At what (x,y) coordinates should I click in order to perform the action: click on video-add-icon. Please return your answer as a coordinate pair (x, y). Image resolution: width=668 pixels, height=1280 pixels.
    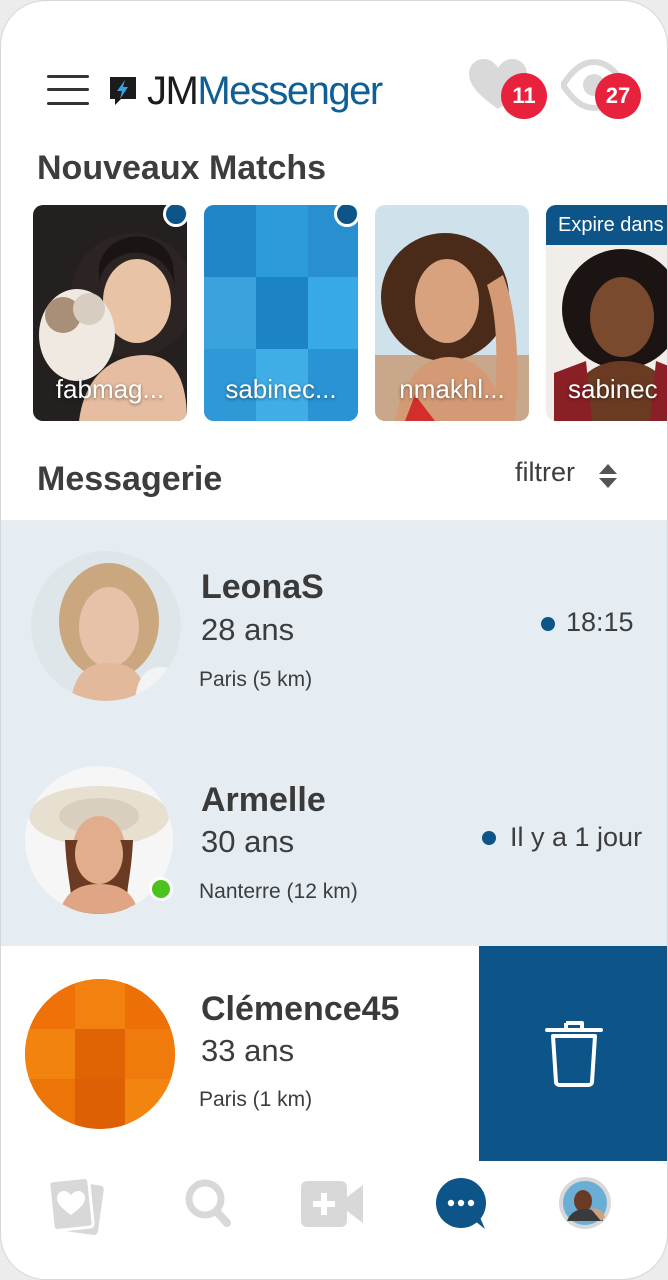
    Looking at the image, I should click on (332, 1204).